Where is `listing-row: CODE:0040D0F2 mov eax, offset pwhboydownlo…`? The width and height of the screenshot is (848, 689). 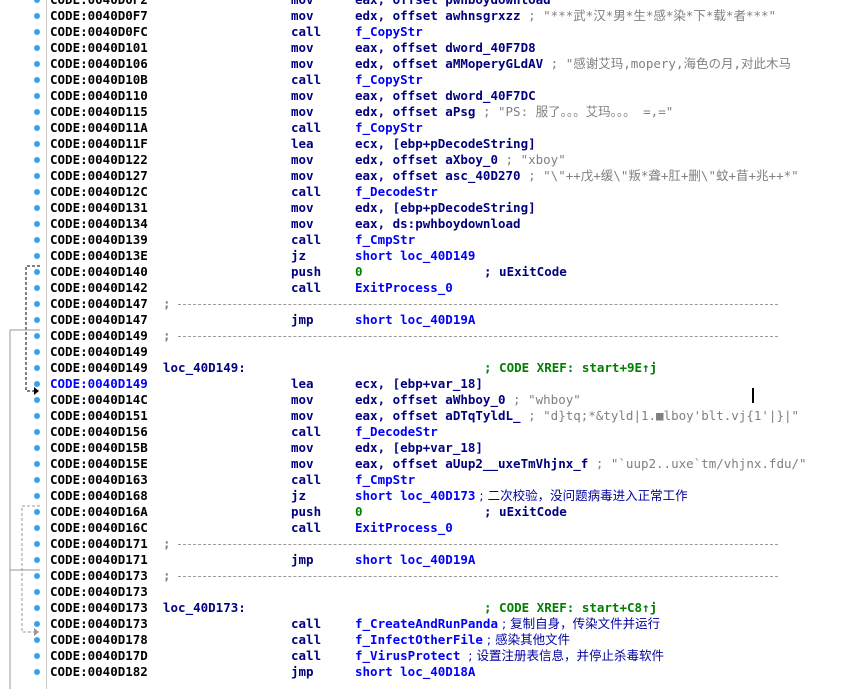 listing-row: CODE:0040D0F2 mov eax, offset pwhboydownlo… is located at coordinates (424, 4).